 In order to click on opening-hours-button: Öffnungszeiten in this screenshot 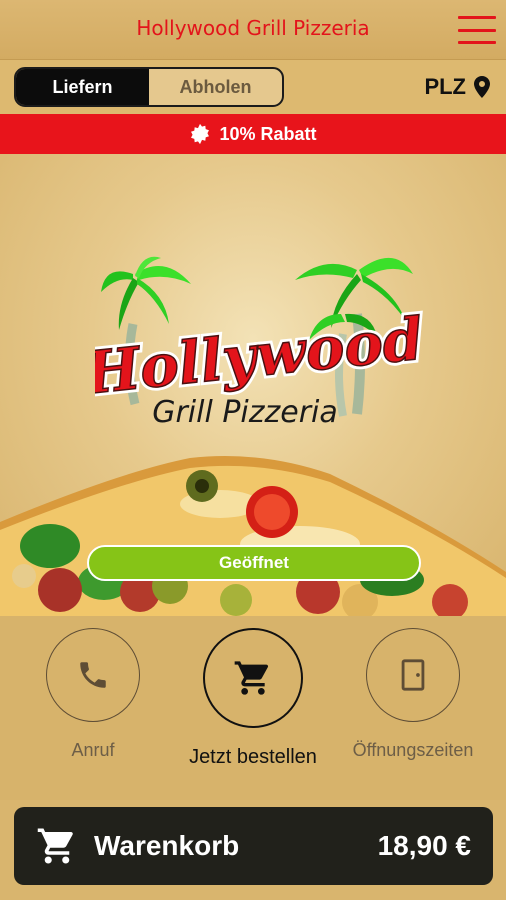, I will do `click(413, 694)`.